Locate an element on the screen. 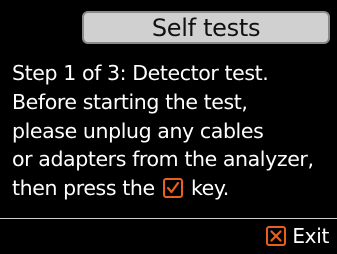  cross-key-icon is located at coordinates (276, 236).